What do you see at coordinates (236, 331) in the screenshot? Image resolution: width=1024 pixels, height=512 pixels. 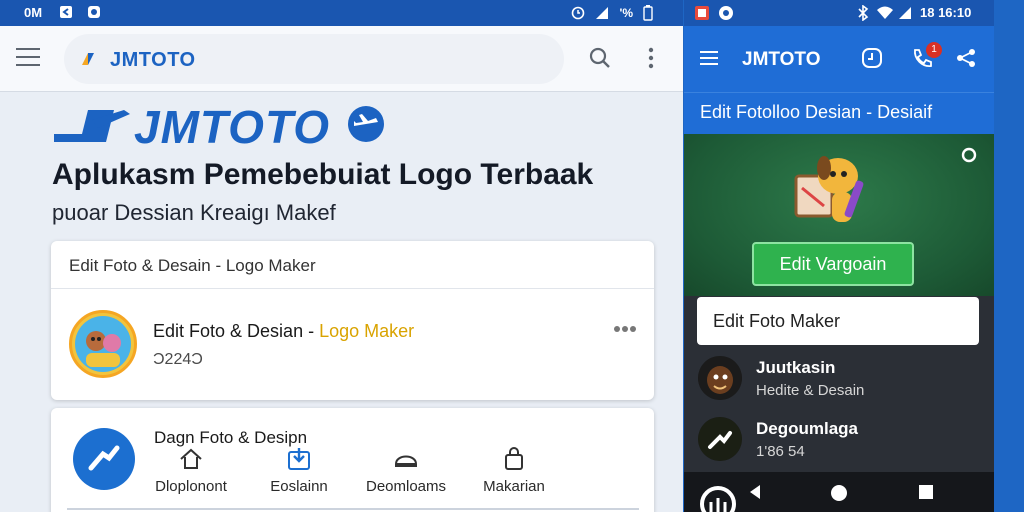 I see `app-title-main: Edit Foto & Desian -` at bounding box center [236, 331].